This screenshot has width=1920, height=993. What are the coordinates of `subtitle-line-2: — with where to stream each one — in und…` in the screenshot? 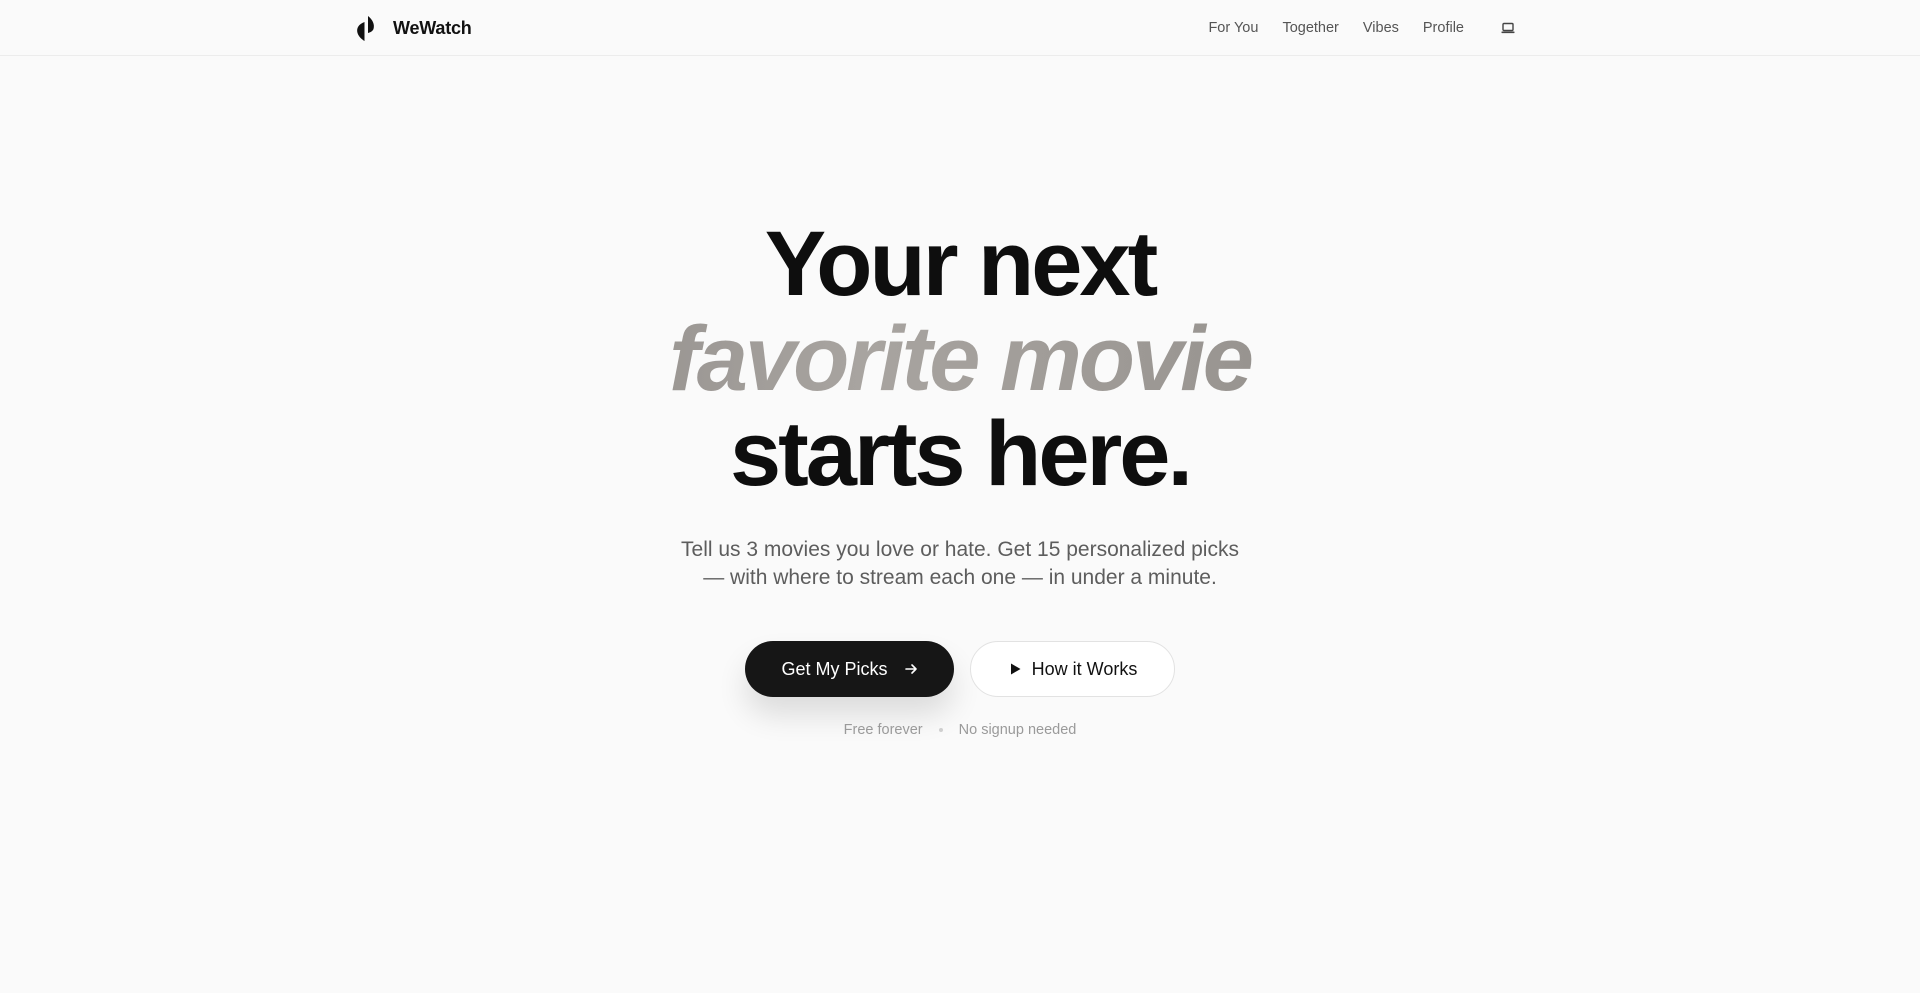 It's located at (960, 577).